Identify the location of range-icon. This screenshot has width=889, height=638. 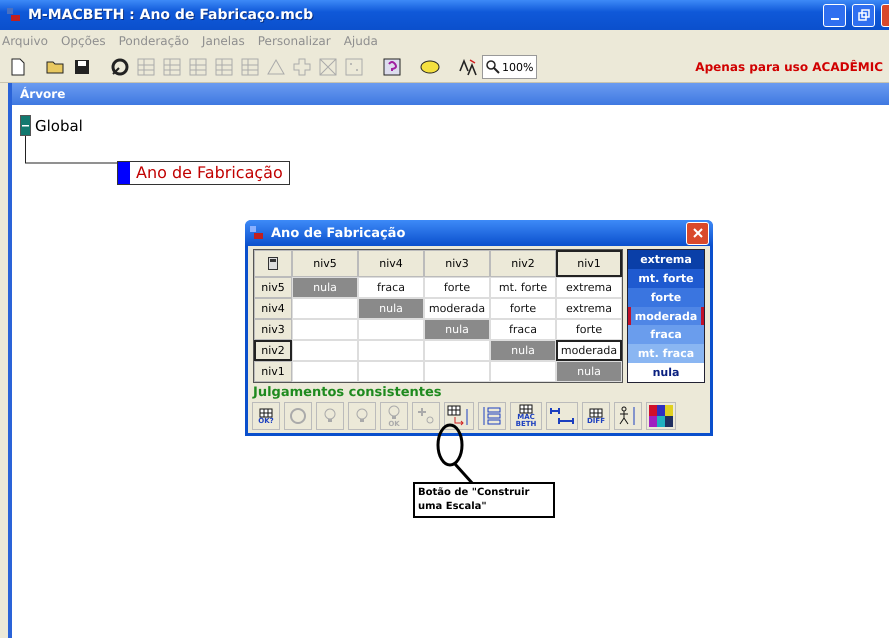
(562, 416).